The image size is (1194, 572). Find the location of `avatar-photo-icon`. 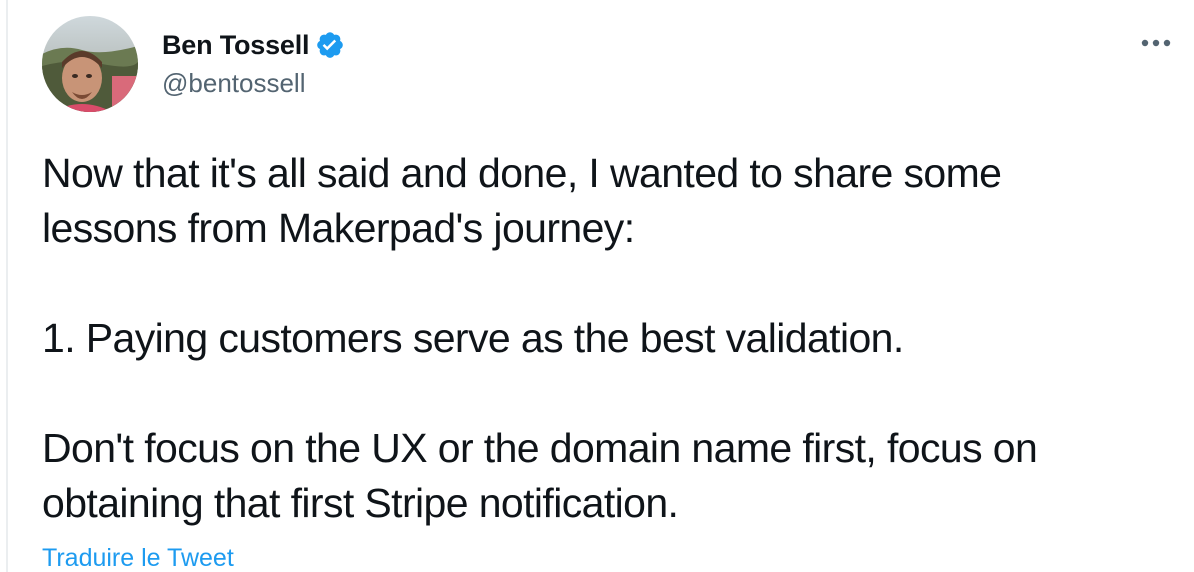

avatar-photo-icon is located at coordinates (90, 64).